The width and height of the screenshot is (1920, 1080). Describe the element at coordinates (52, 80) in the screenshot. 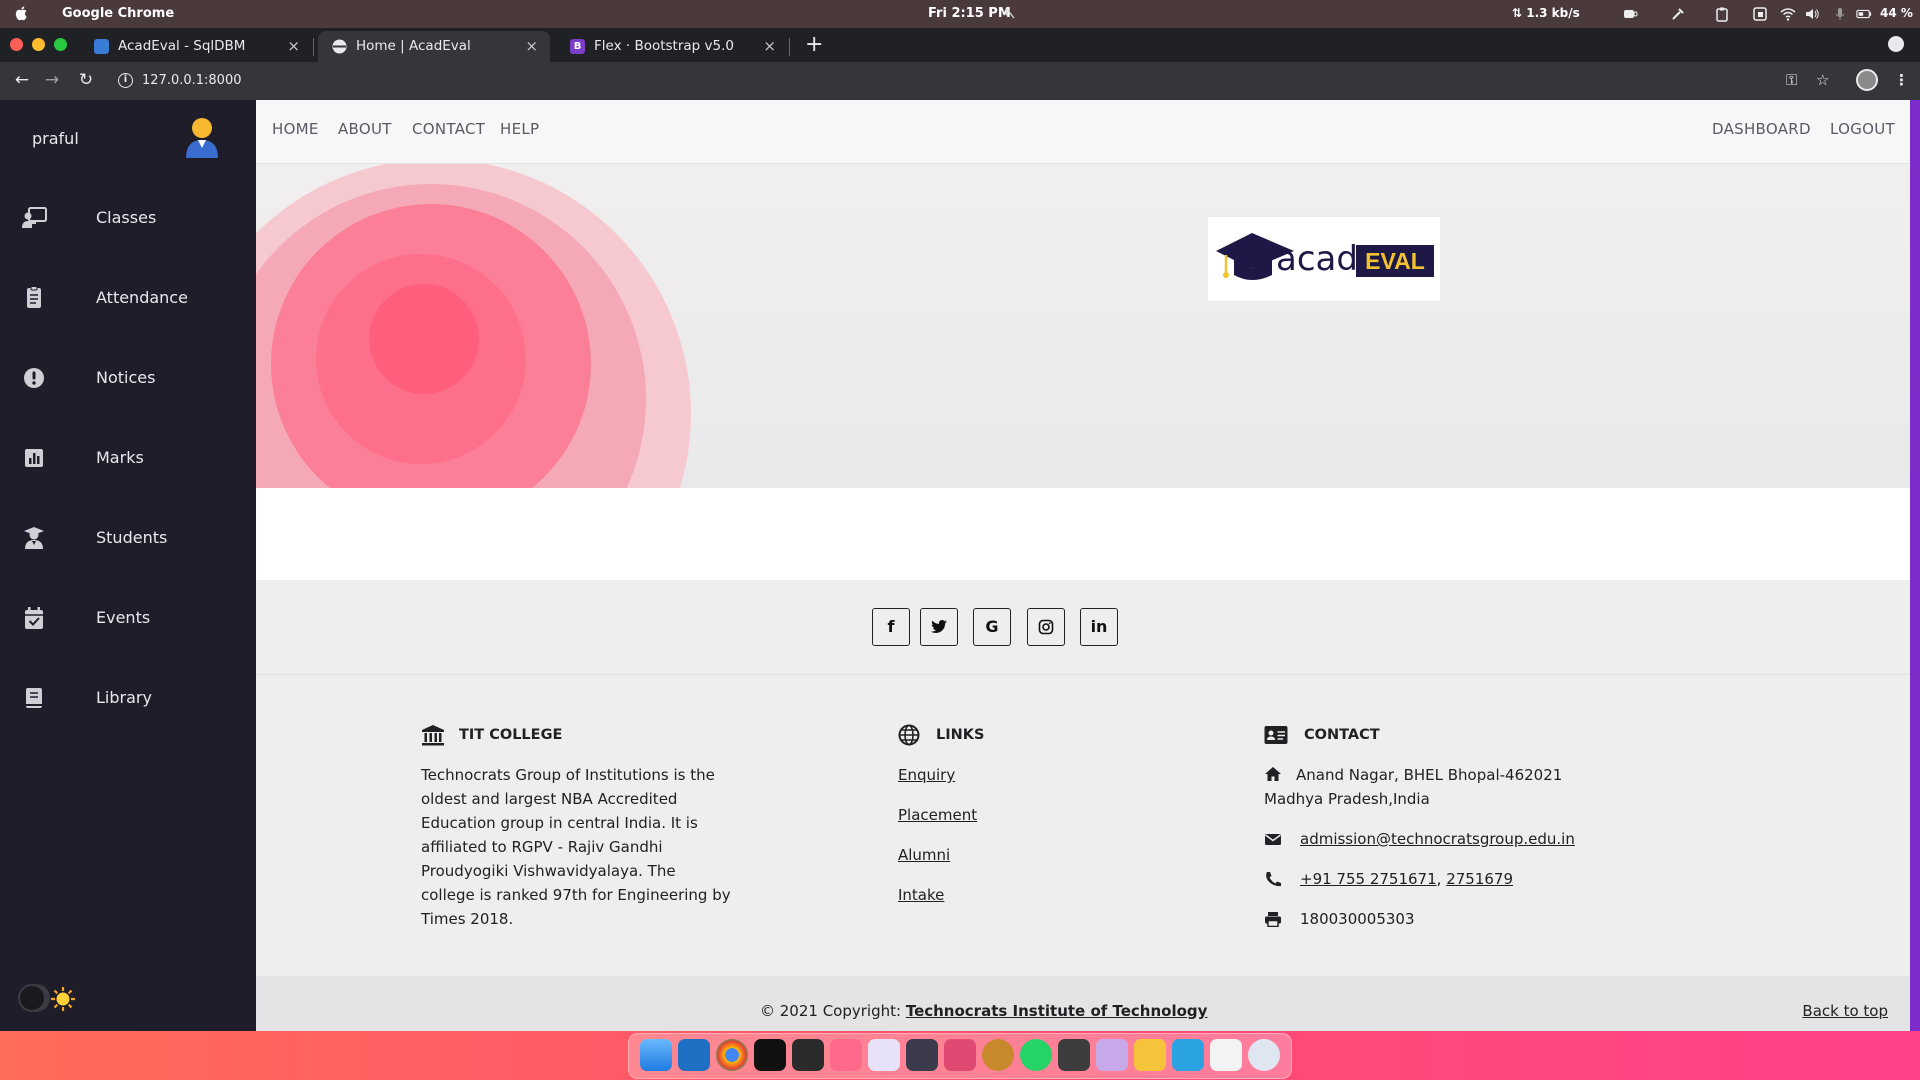

I see `forward-arrow-icon: →` at that location.